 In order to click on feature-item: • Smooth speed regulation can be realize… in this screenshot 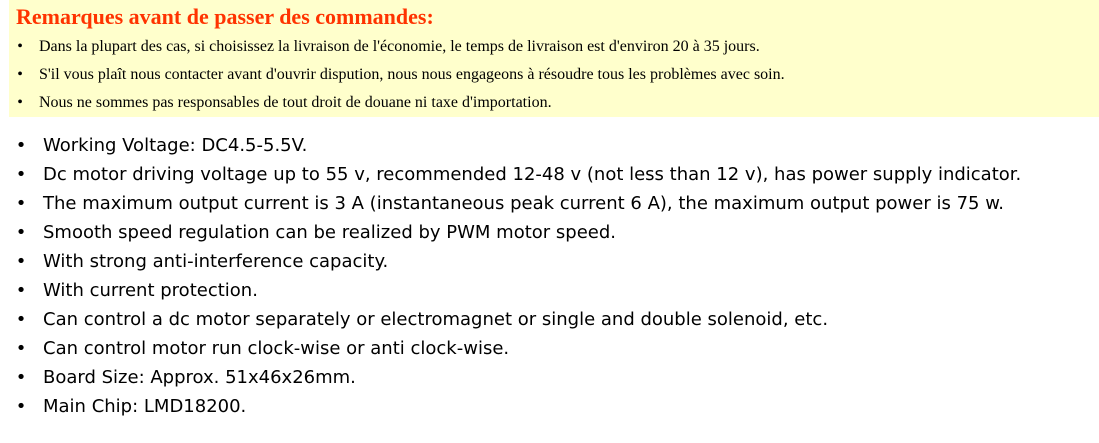, I will do `click(510, 232)`.